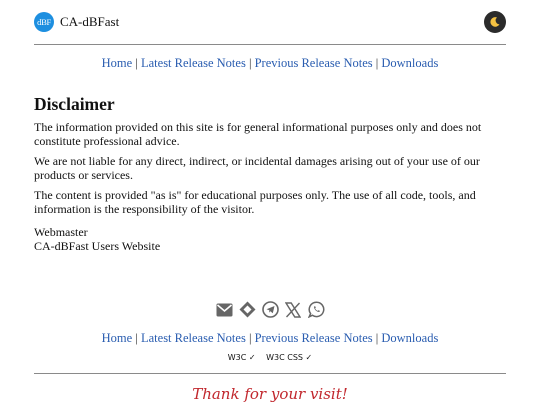  I want to click on footer-home-link: Home, so click(117, 338).